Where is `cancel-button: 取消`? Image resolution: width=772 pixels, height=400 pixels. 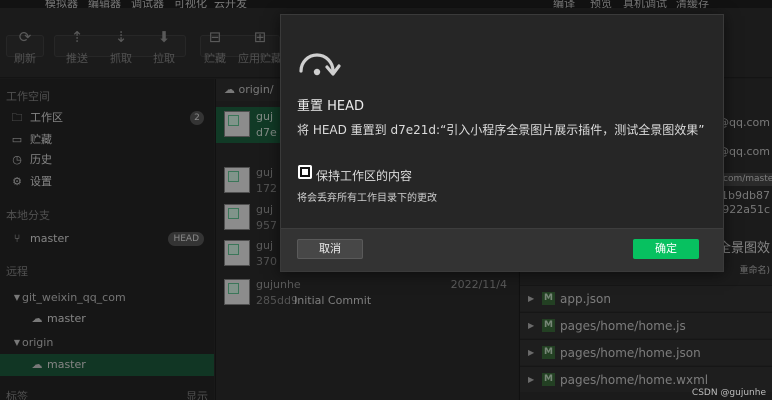 cancel-button: 取消 is located at coordinates (330, 249).